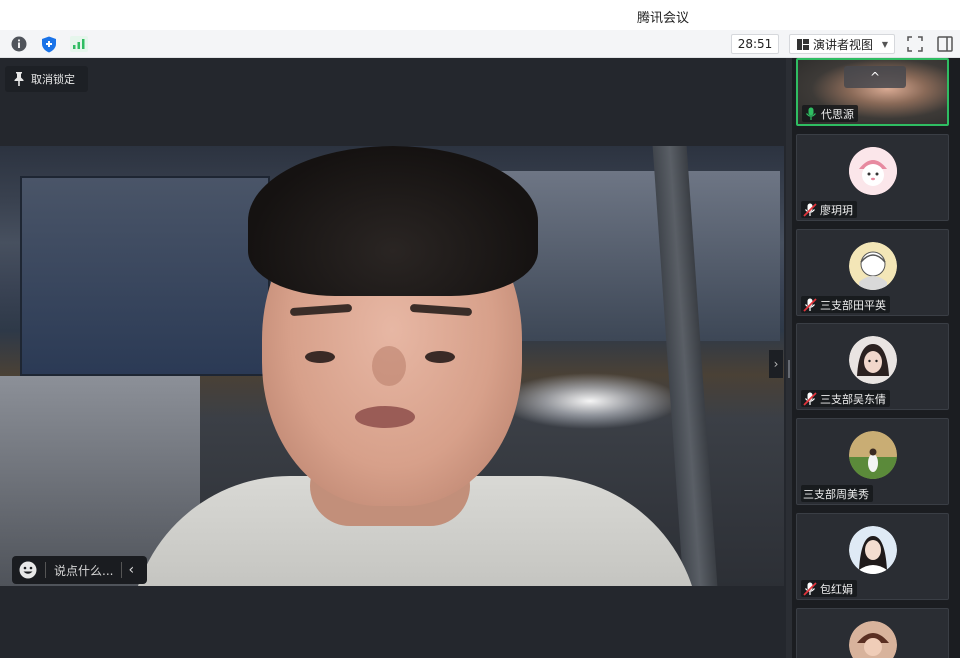  Describe the element at coordinates (49, 44) in the screenshot. I see `shield-icon` at that location.